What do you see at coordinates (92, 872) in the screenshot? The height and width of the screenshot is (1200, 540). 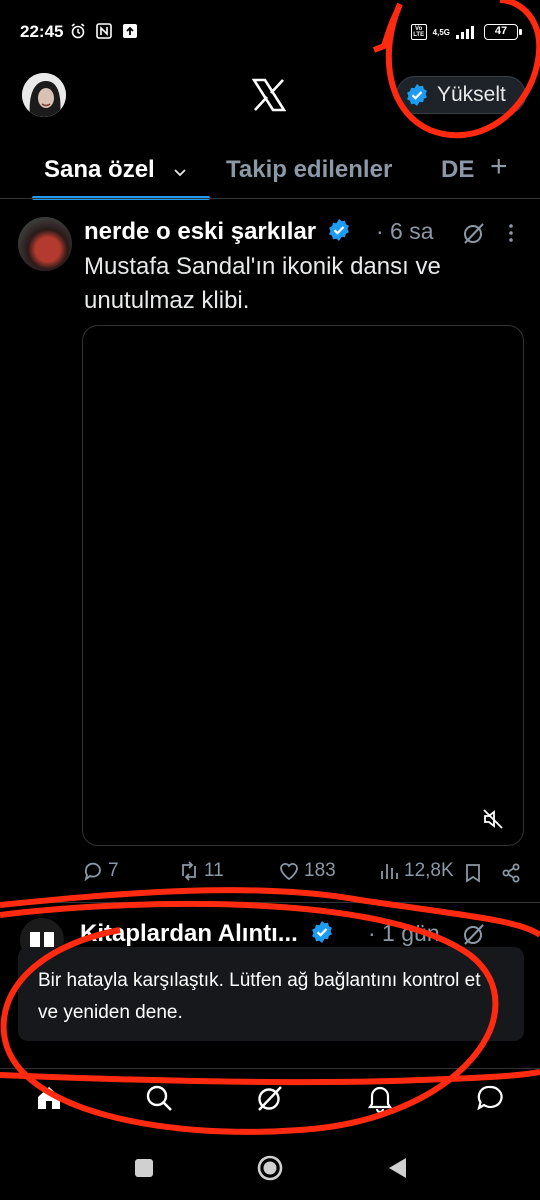 I see `reply-icon` at bounding box center [92, 872].